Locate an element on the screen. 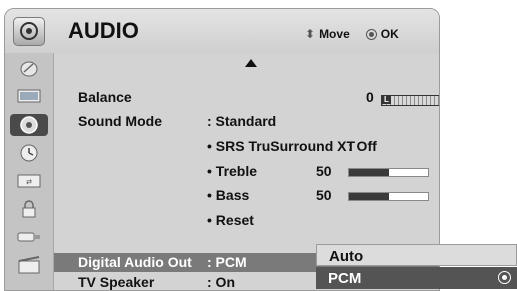 The width and height of the screenshot is (517, 291). digital-audio-out-popup: Auto PCM is located at coordinates (416, 266).